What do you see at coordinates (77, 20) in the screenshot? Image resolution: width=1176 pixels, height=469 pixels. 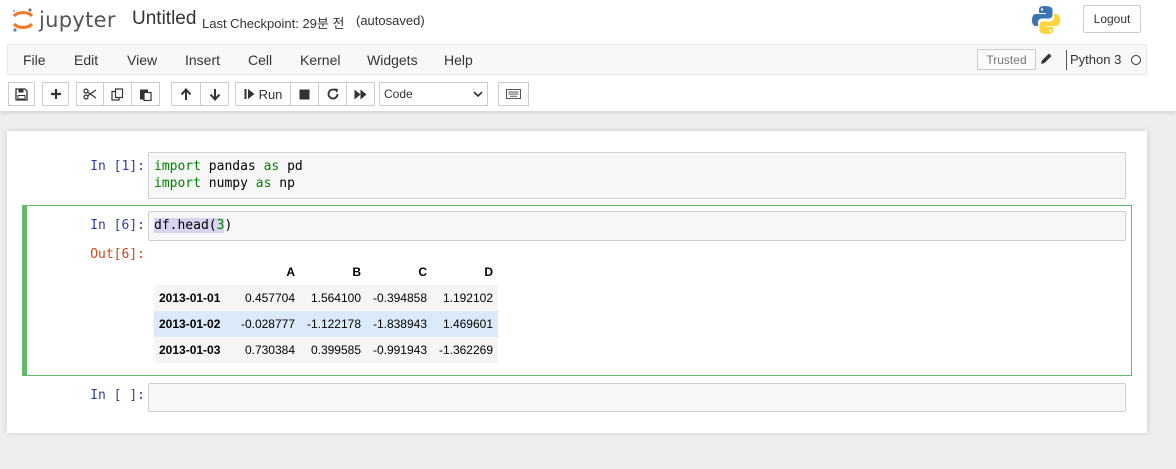 I see `logo-text: jupyter` at bounding box center [77, 20].